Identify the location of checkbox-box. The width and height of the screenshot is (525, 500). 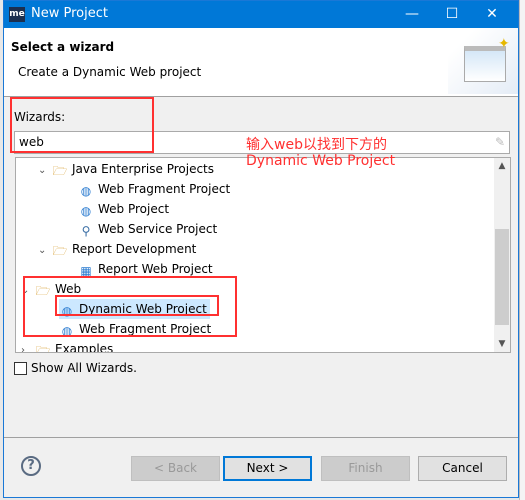
(20, 368).